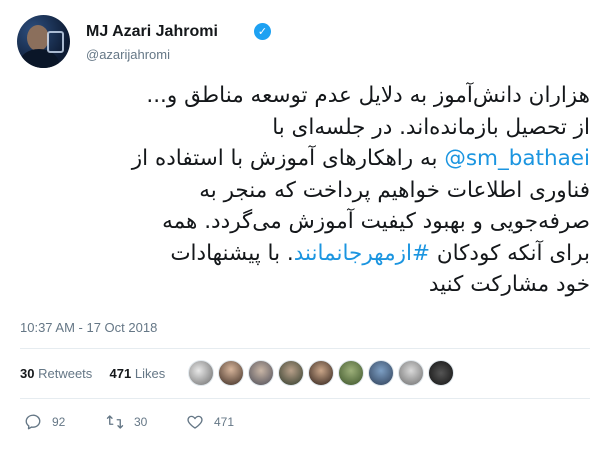 Image resolution: width=610 pixels, height=453 pixels. What do you see at coordinates (55, 42) in the screenshot?
I see `avatar-logo` at bounding box center [55, 42].